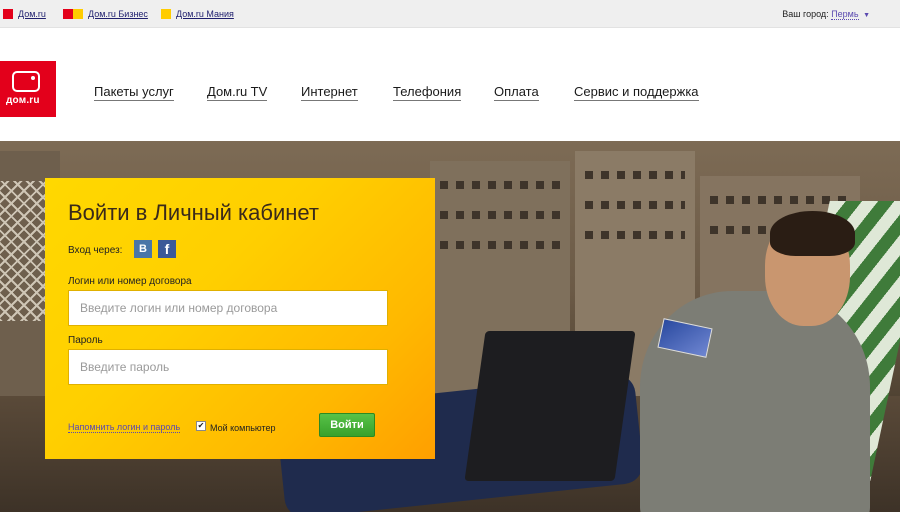  I want to click on person-hair, so click(812, 233).